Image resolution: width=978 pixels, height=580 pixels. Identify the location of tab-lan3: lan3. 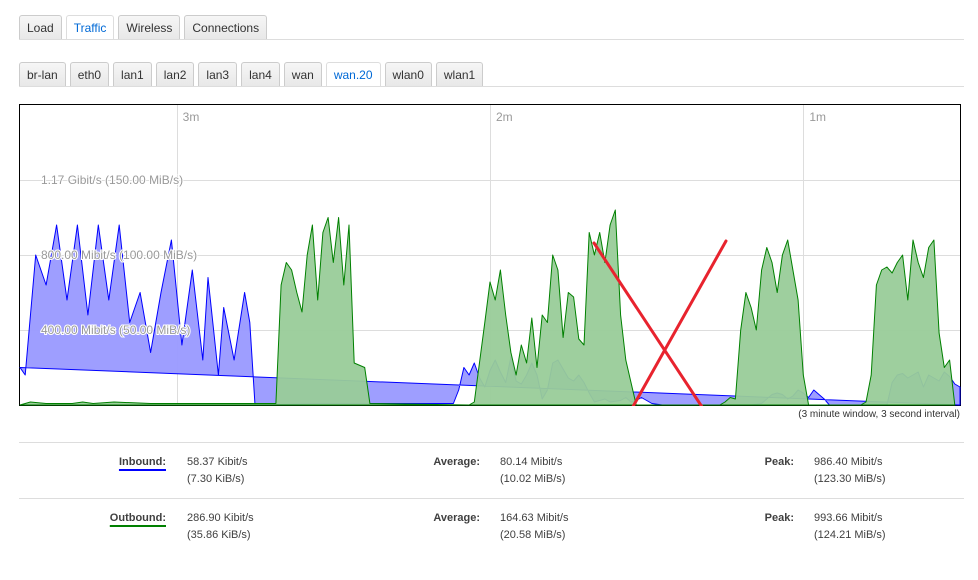
(218, 74).